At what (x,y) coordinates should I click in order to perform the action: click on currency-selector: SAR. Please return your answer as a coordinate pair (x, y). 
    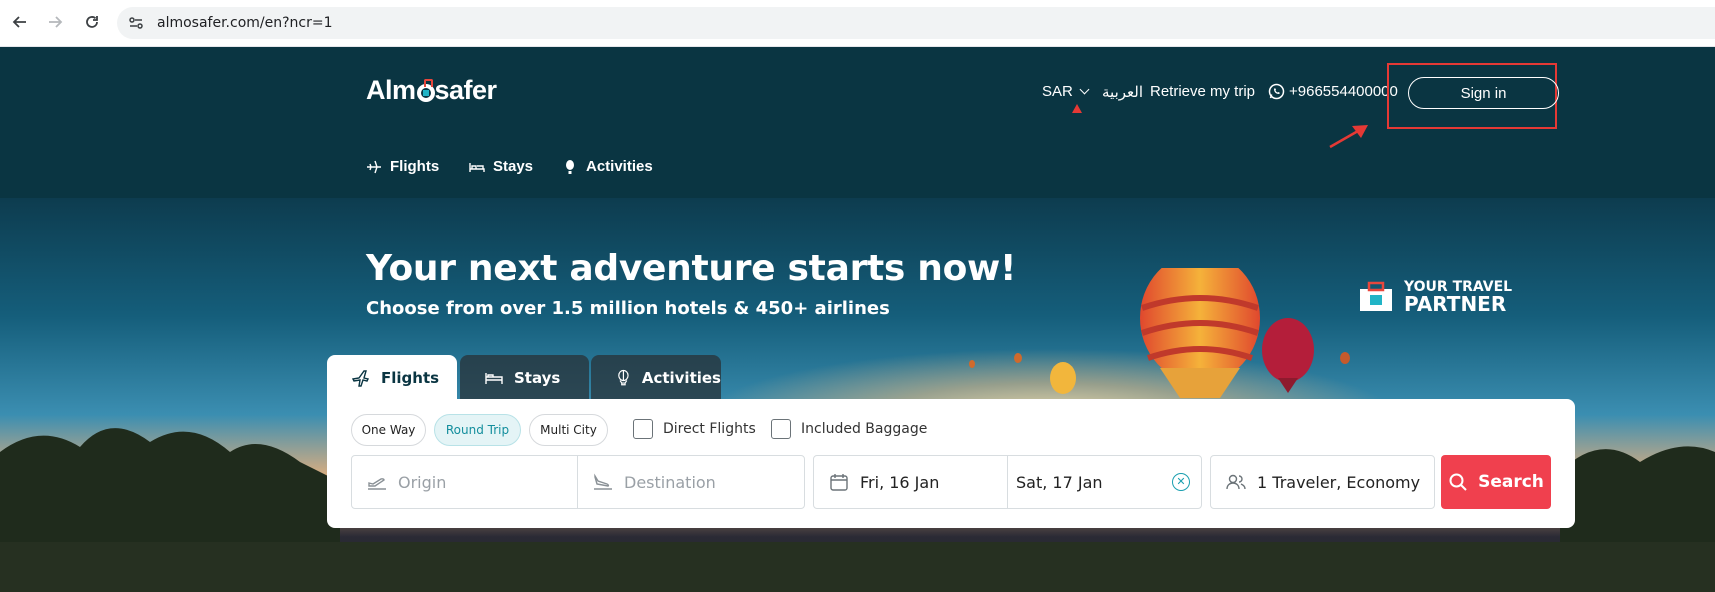
    Looking at the image, I should click on (1066, 91).